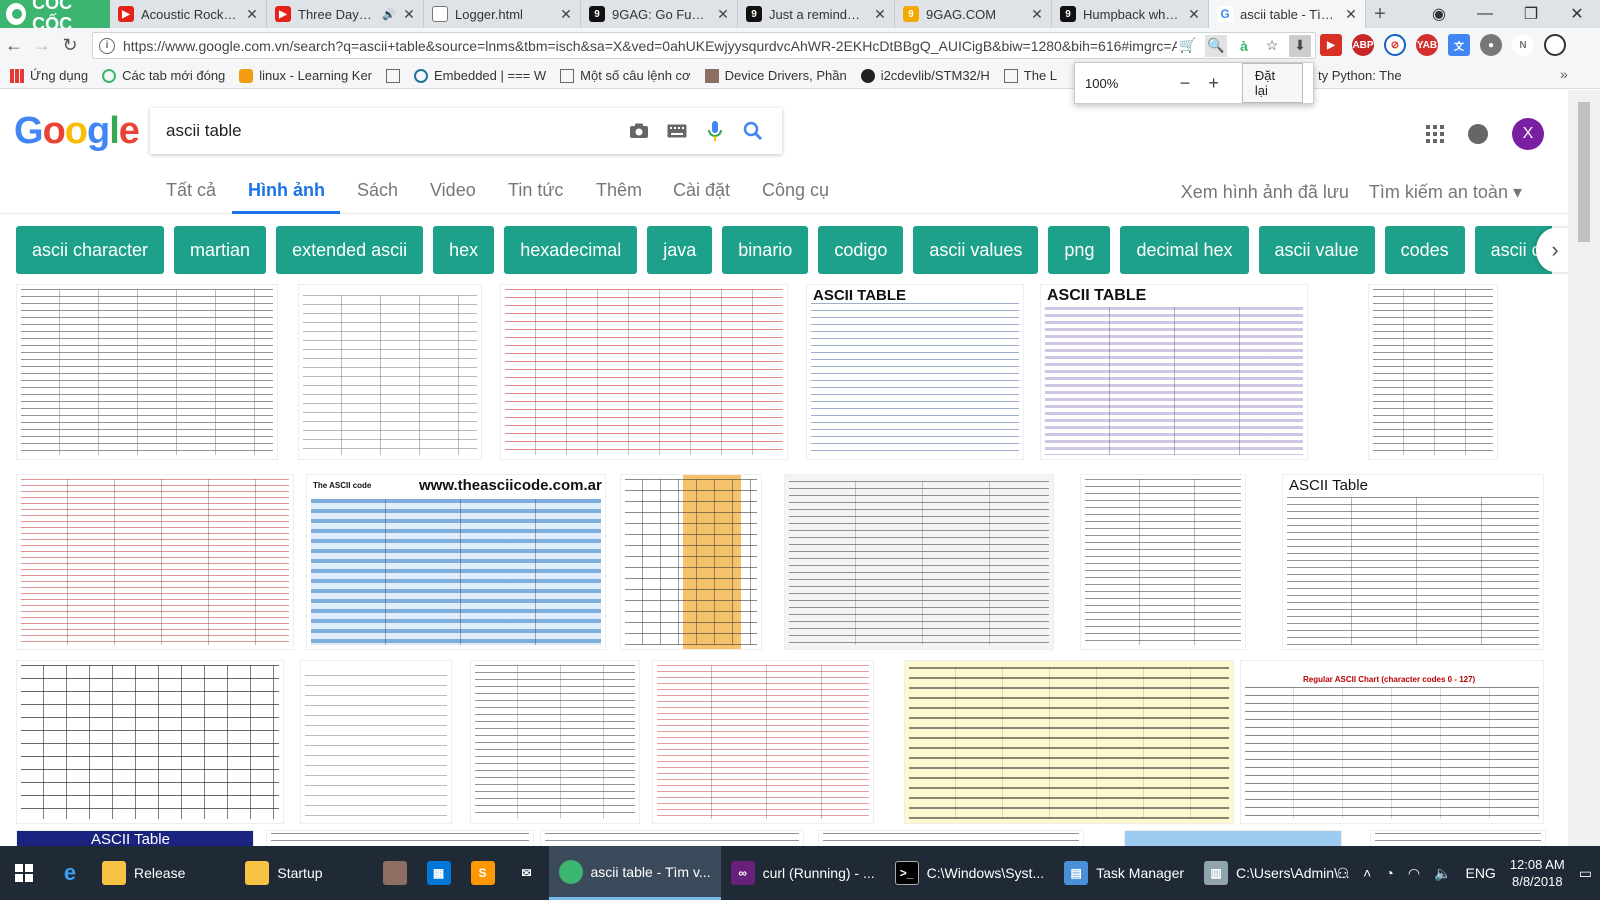  Describe the element at coordinates (1427, 45) in the screenshot. I see `yab-icon: YAB` at that location.